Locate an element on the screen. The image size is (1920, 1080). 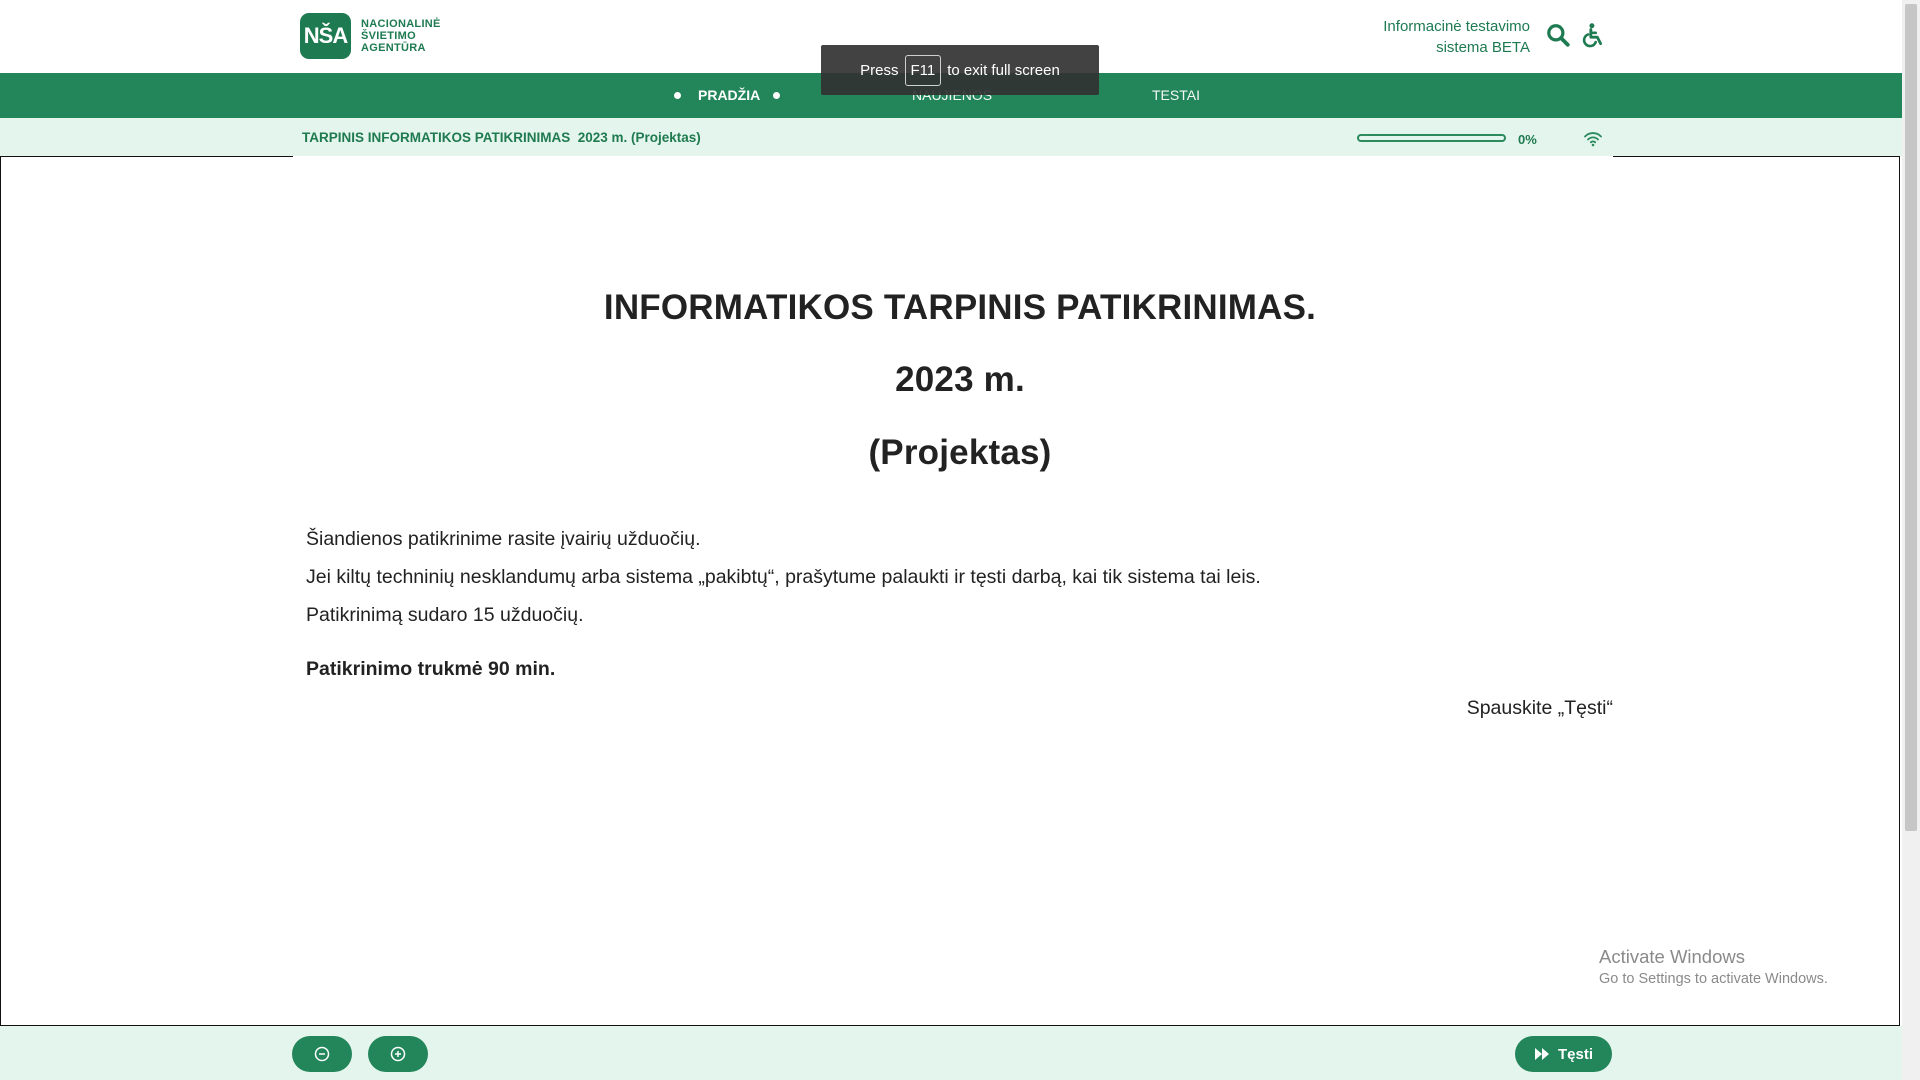
f11-key: F11 is located at coordinates (923, 70).